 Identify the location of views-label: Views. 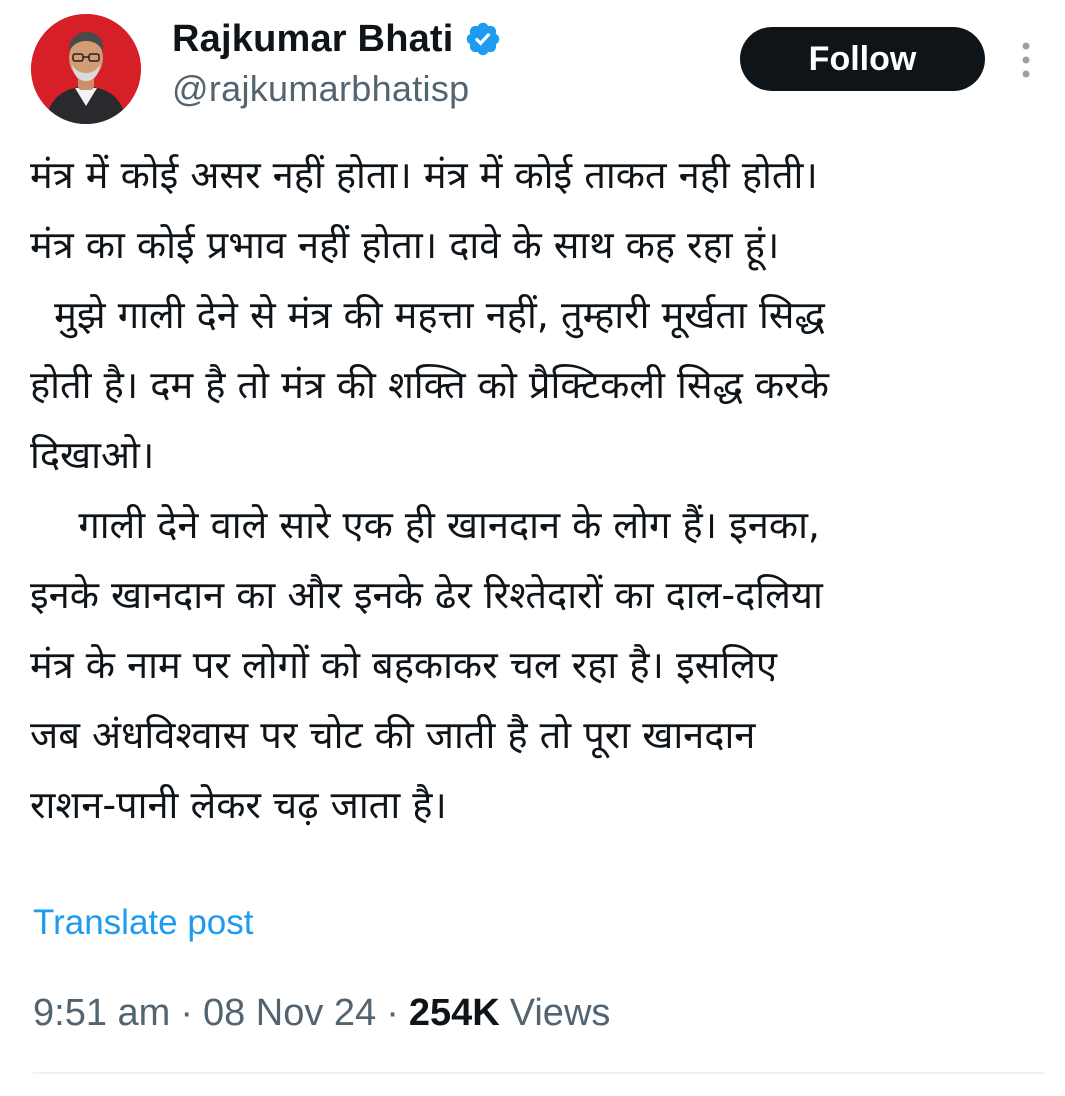
(560, 1013).